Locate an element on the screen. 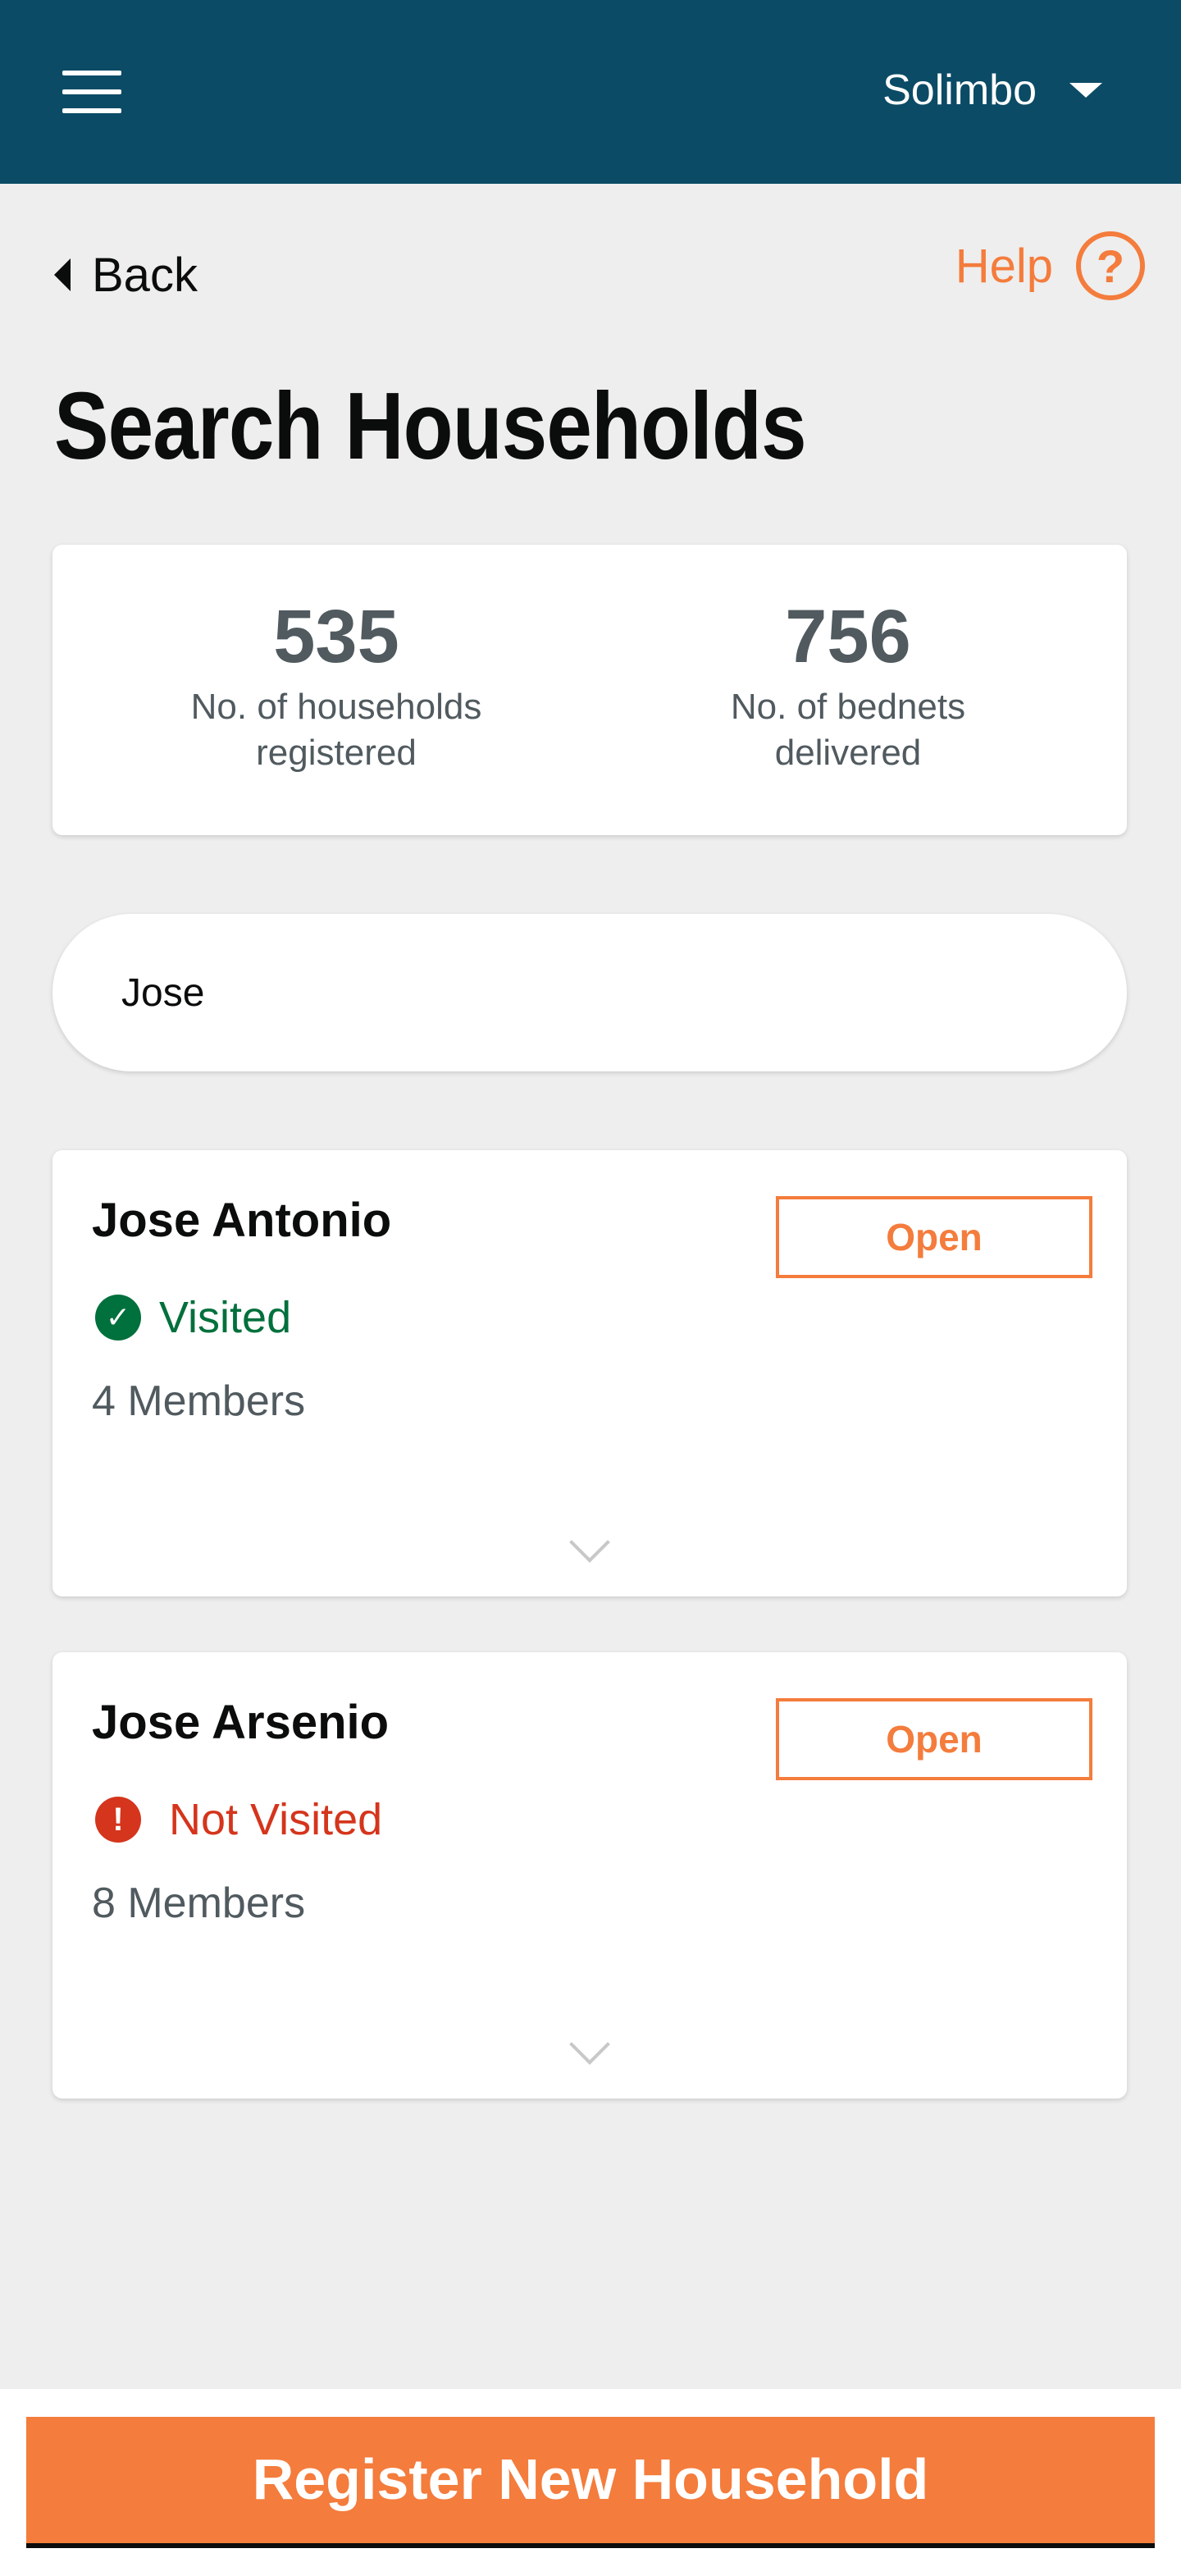  household-name: Jose Arsenio is located at coordinates (241, 1723).